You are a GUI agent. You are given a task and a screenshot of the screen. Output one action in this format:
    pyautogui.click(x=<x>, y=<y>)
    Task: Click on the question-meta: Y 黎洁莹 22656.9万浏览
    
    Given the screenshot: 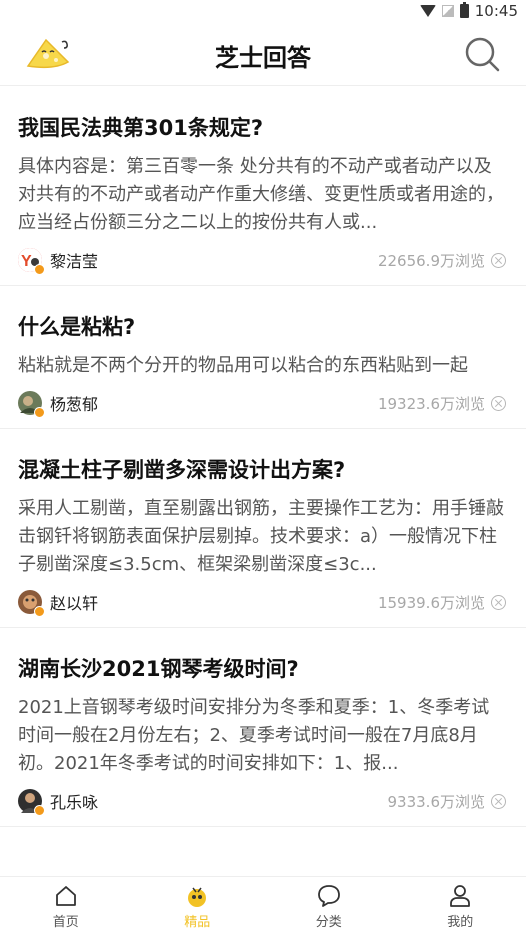 What is the action you would take?
    pyautogui.click(x=262, y=263)
    